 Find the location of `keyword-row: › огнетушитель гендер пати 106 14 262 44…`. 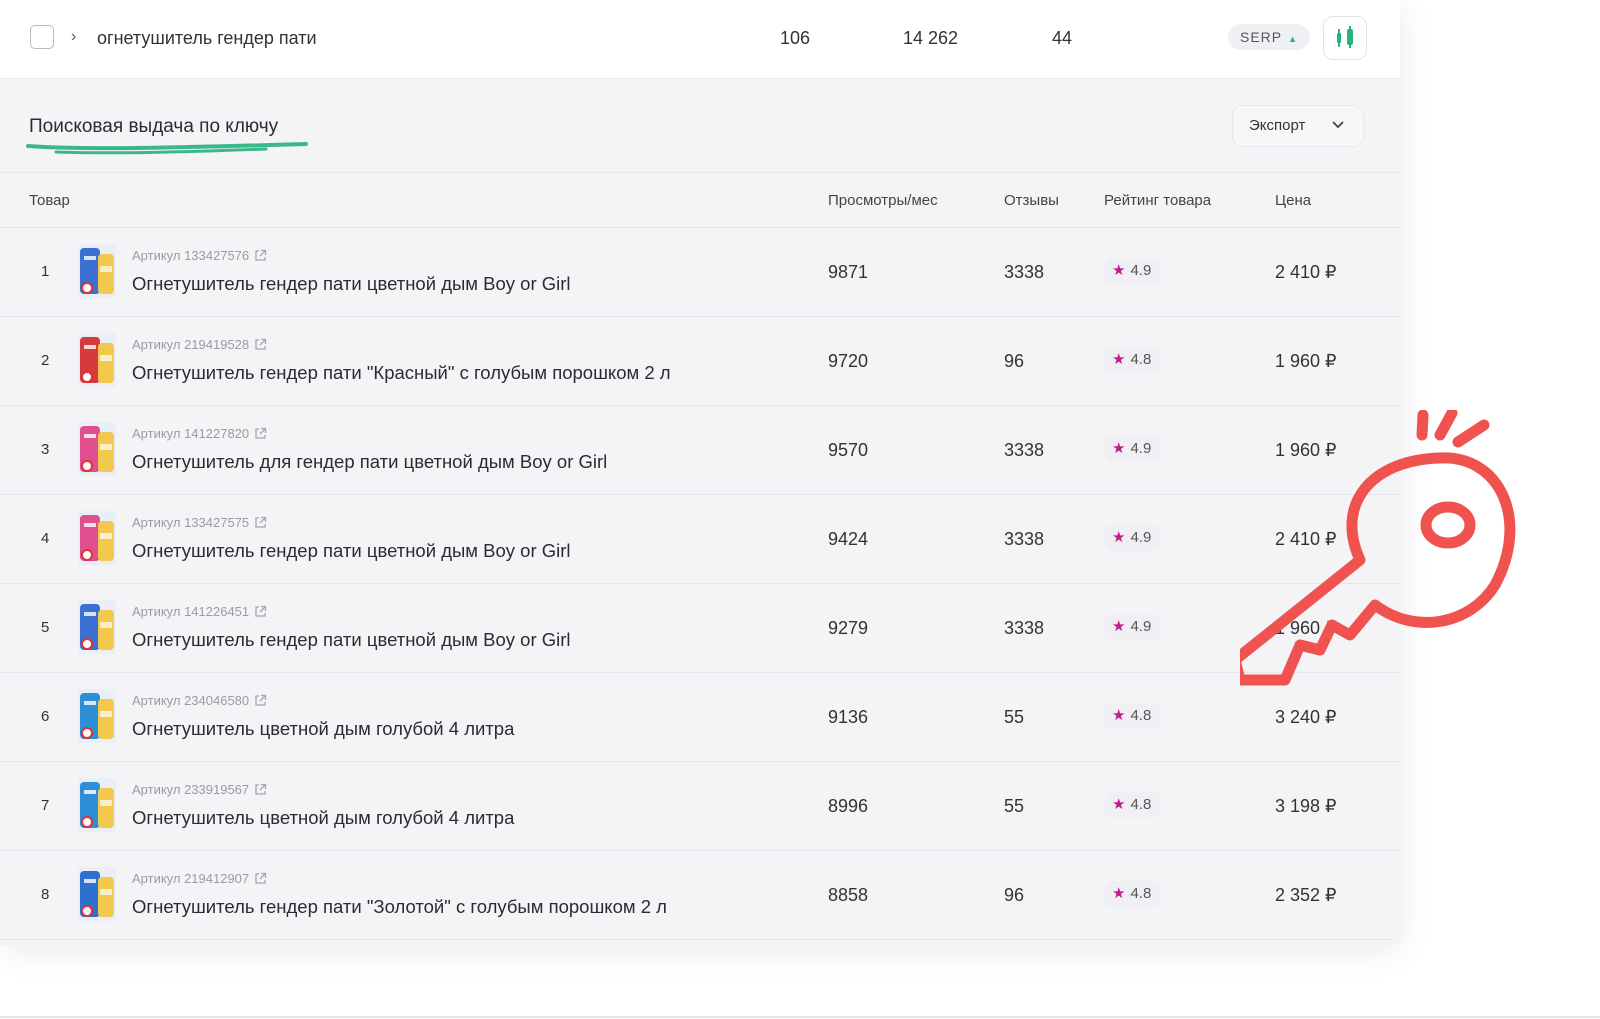

keyword-row: › огнетушитель гендер пати 106 14 262 44… is located at coordinates (700, 39).